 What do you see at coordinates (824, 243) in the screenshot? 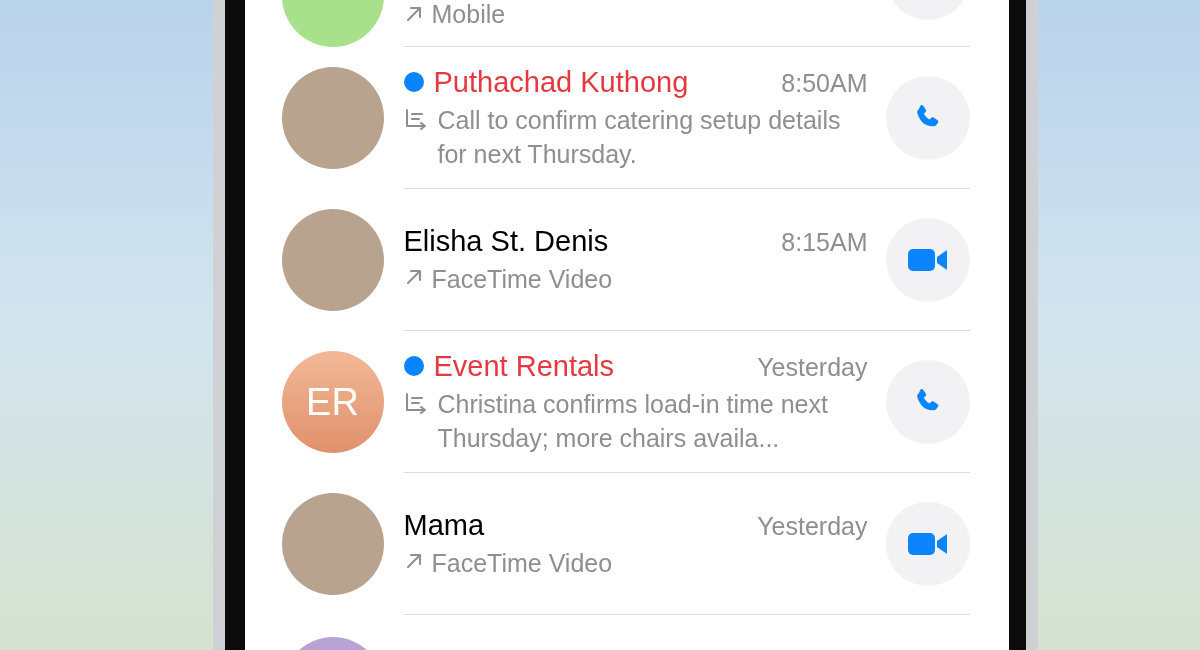
I see `call-time: 8:15AM` at bounding box center [824, 243].